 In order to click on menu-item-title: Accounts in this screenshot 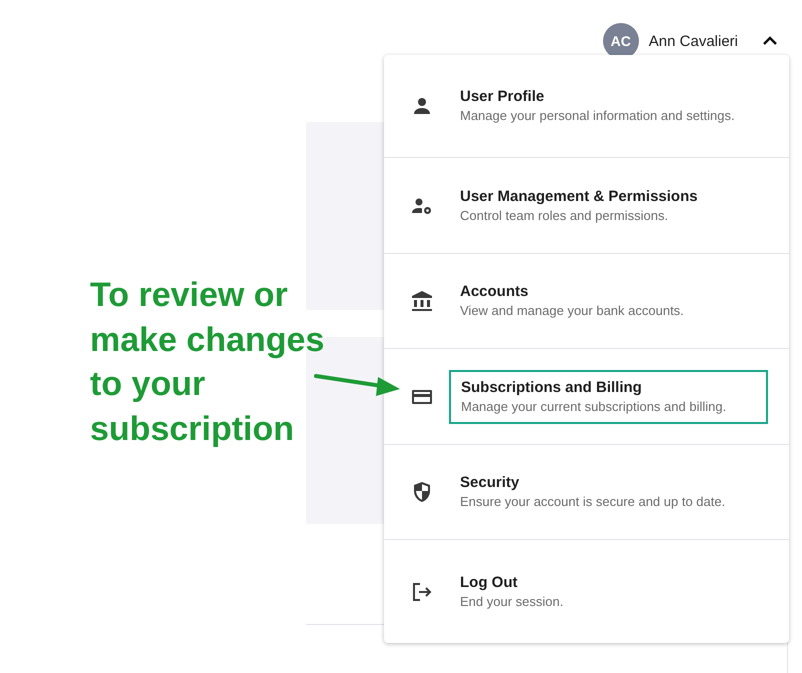, I will do `click(495, 291)`.